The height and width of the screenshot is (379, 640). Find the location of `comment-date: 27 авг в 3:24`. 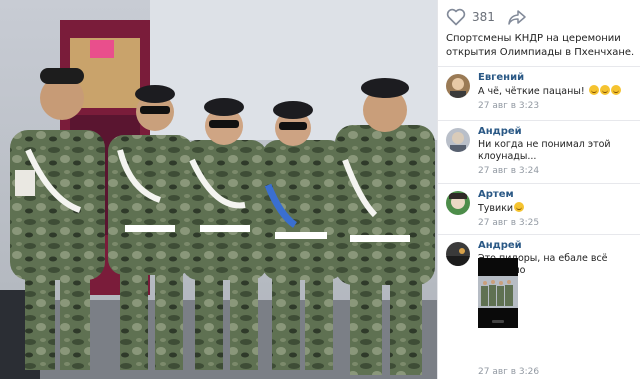

comment-date: 27 авг в 3:24 is located at coordinates (559, 171).